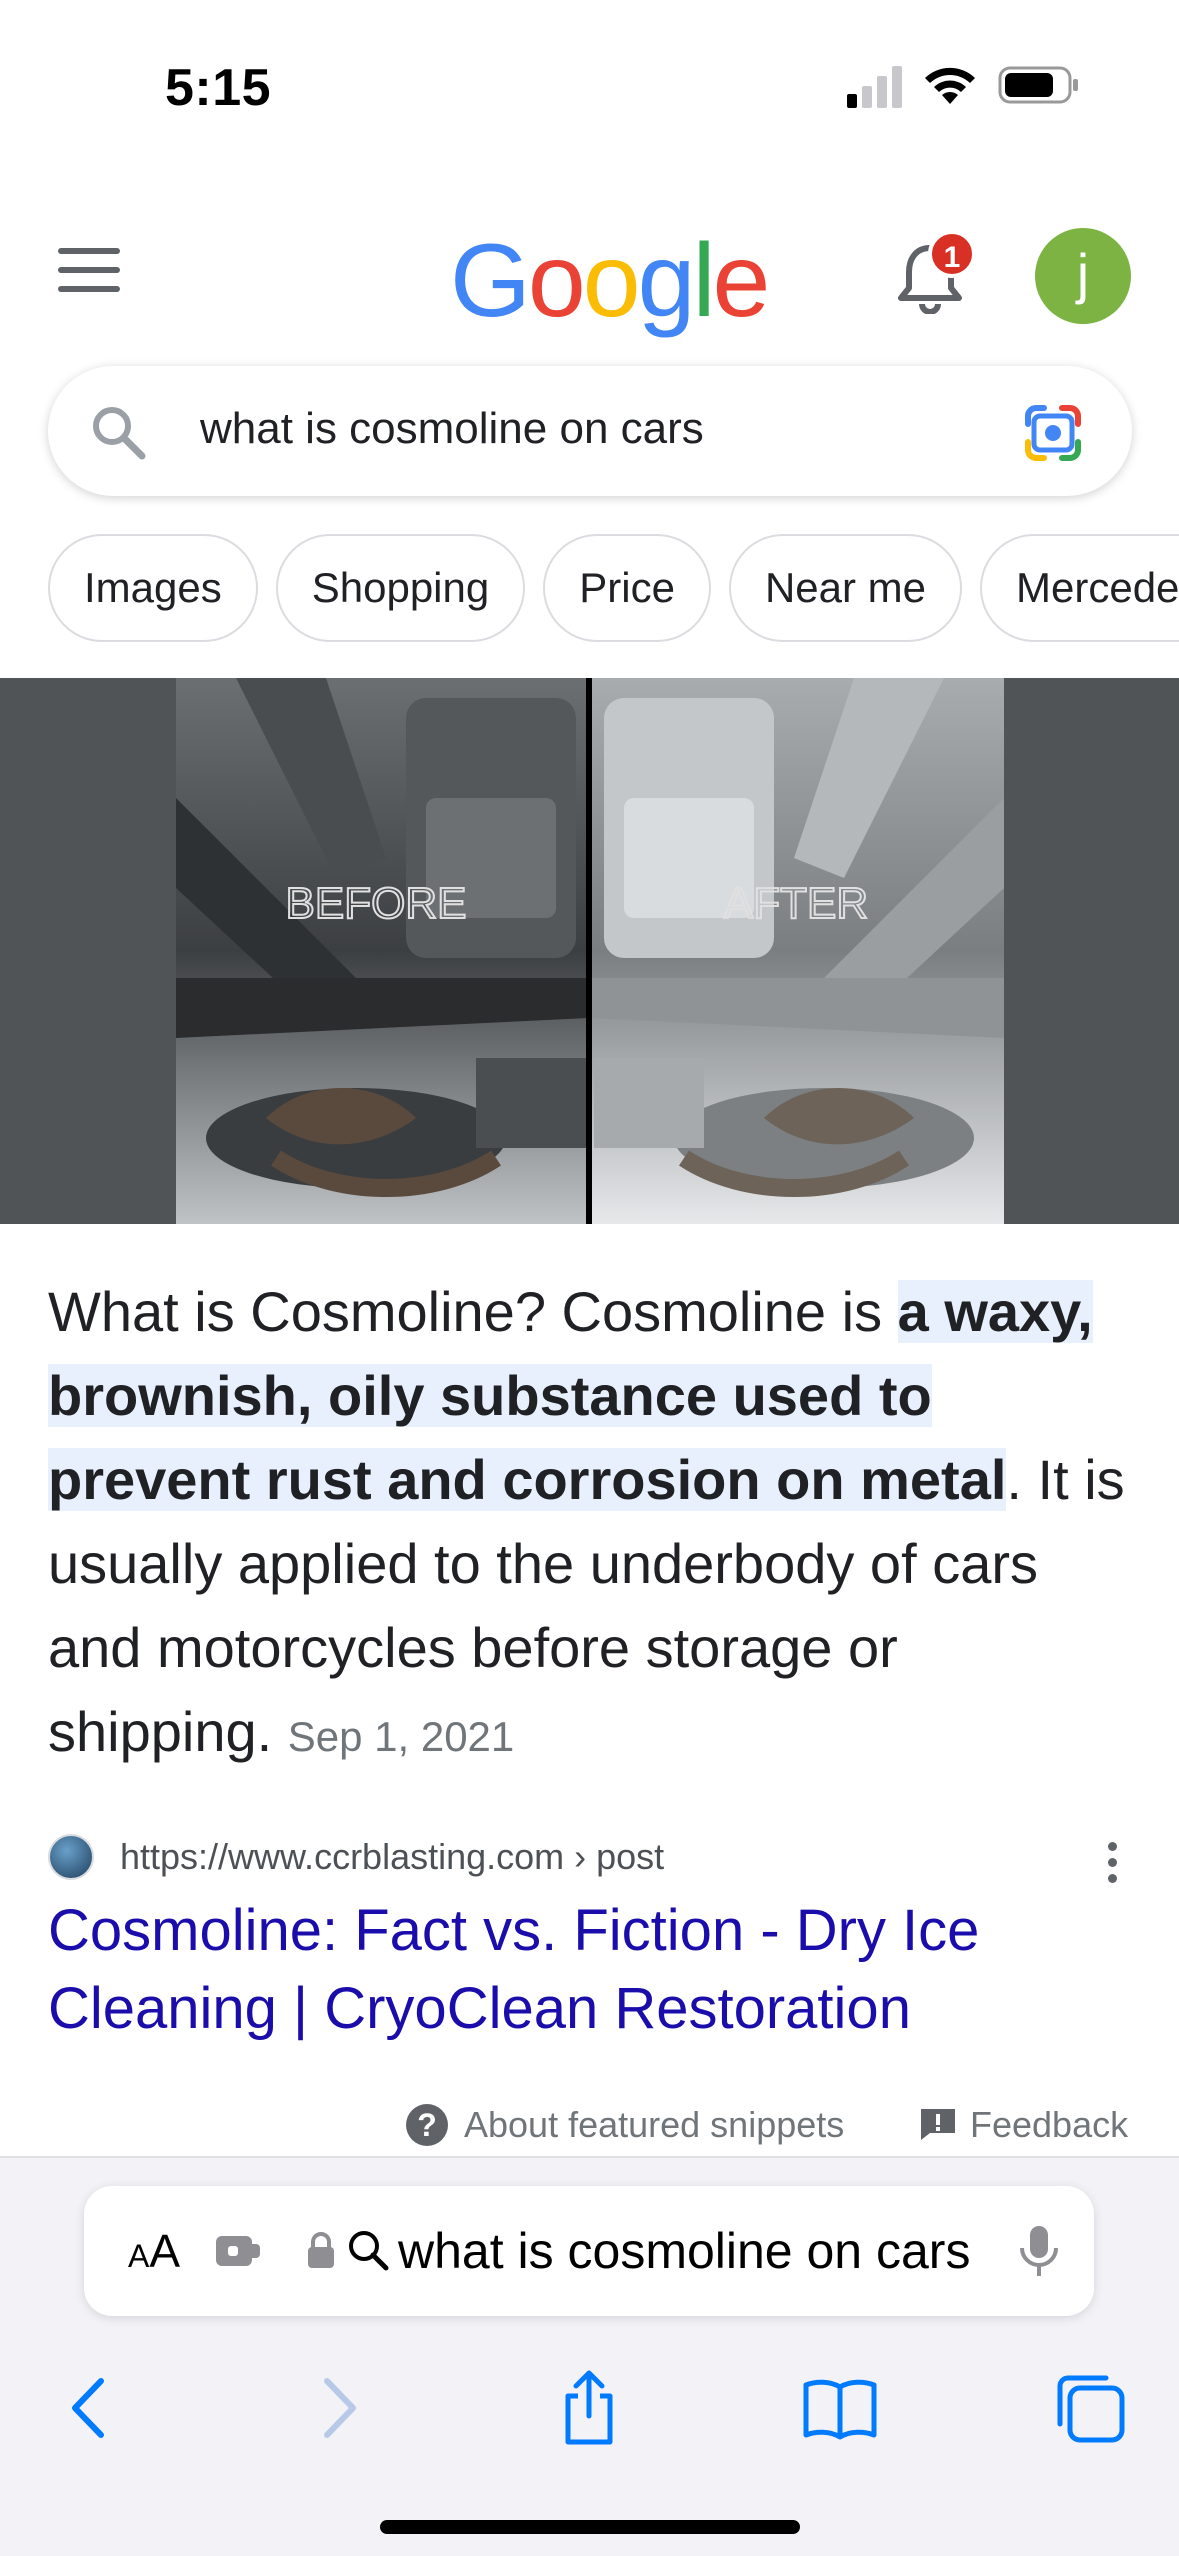 The image size is (1179, 2556). Describe the element at coordinates (1039, 2251) in the screenshot. I see `microphone-icon` at that location.